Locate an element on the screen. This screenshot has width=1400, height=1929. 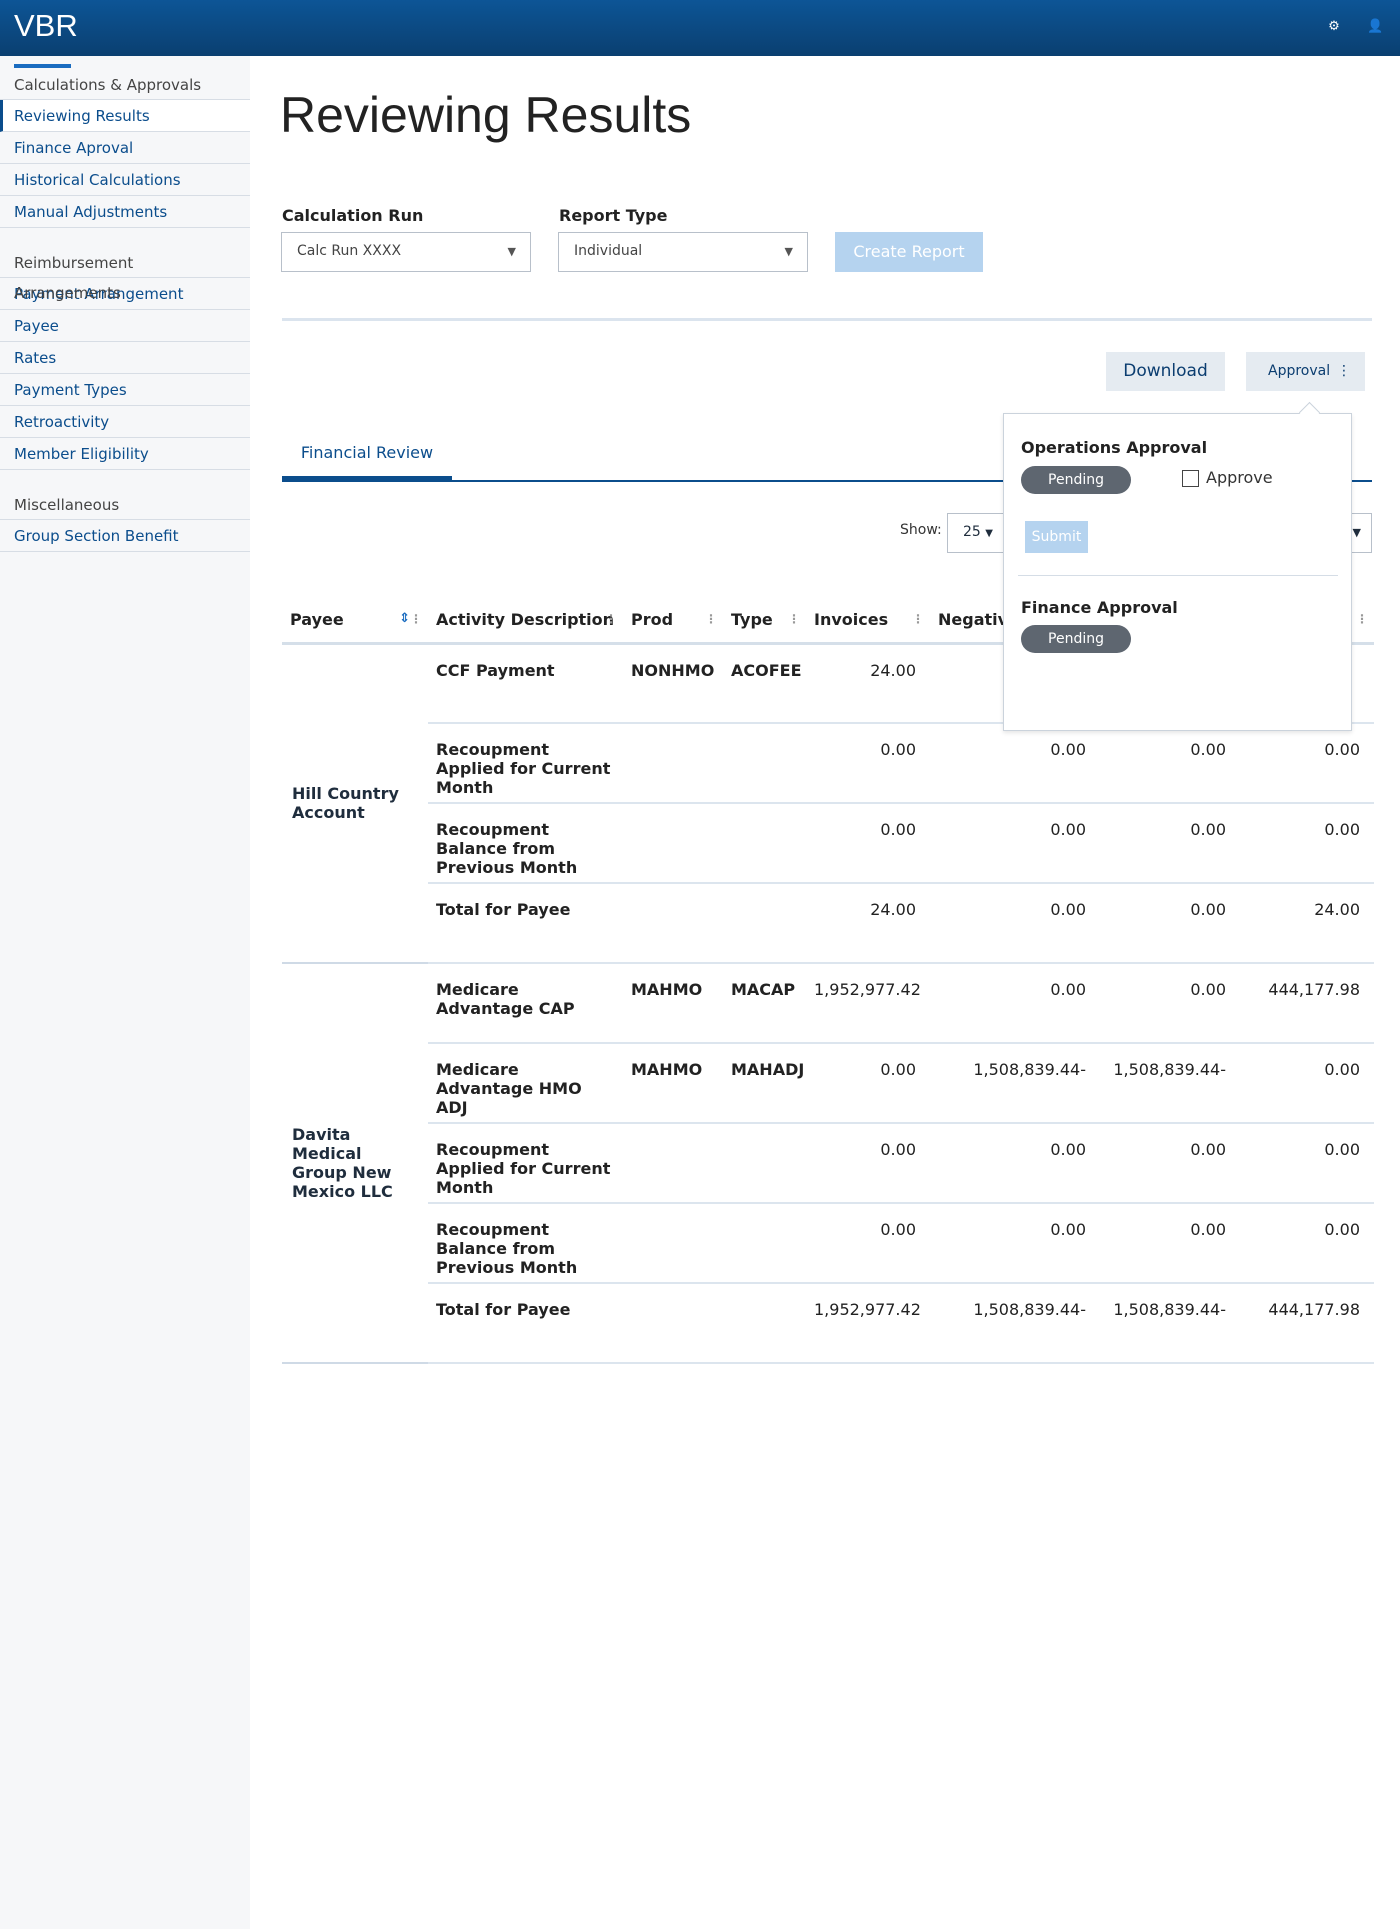
tab-financial-review: Financial Review is located at coordinates (367, 462).